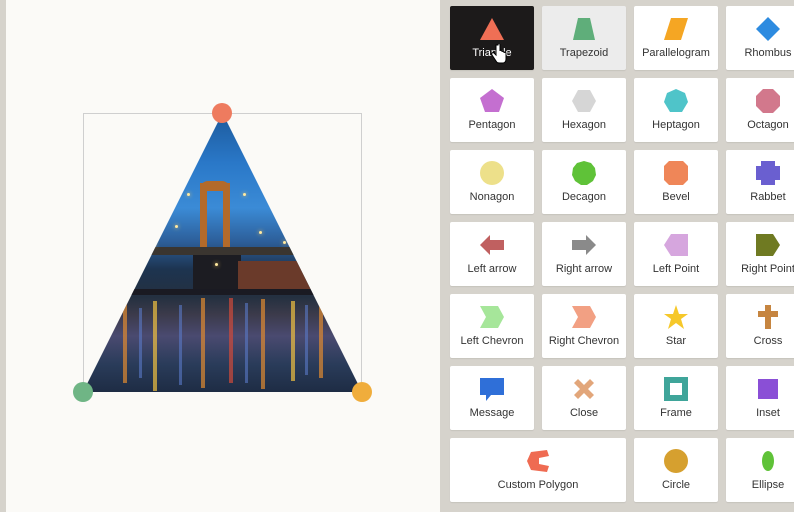 Image resolution: width=794 pixels, height=512 pixels. What do you see at coordinates (538, 485) in the screenshot?
I see `shape-tile-label: Custom Polygon` at bounding box center [538, 485].